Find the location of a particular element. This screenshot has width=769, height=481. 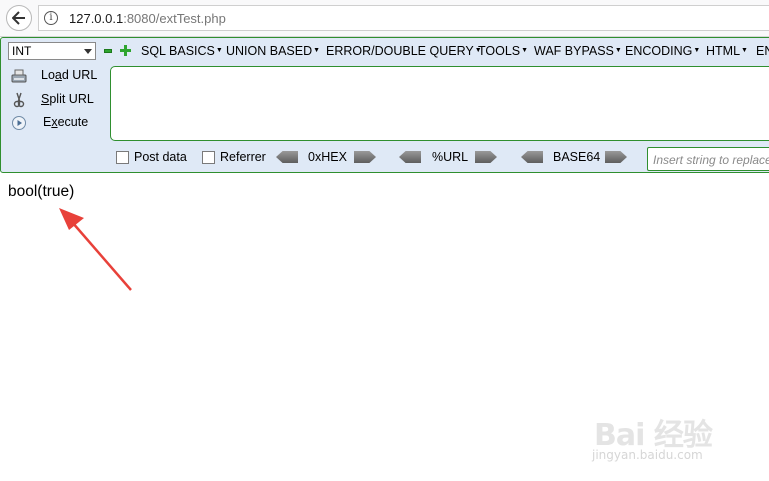

play-icon is located at coordinates (19, 123).